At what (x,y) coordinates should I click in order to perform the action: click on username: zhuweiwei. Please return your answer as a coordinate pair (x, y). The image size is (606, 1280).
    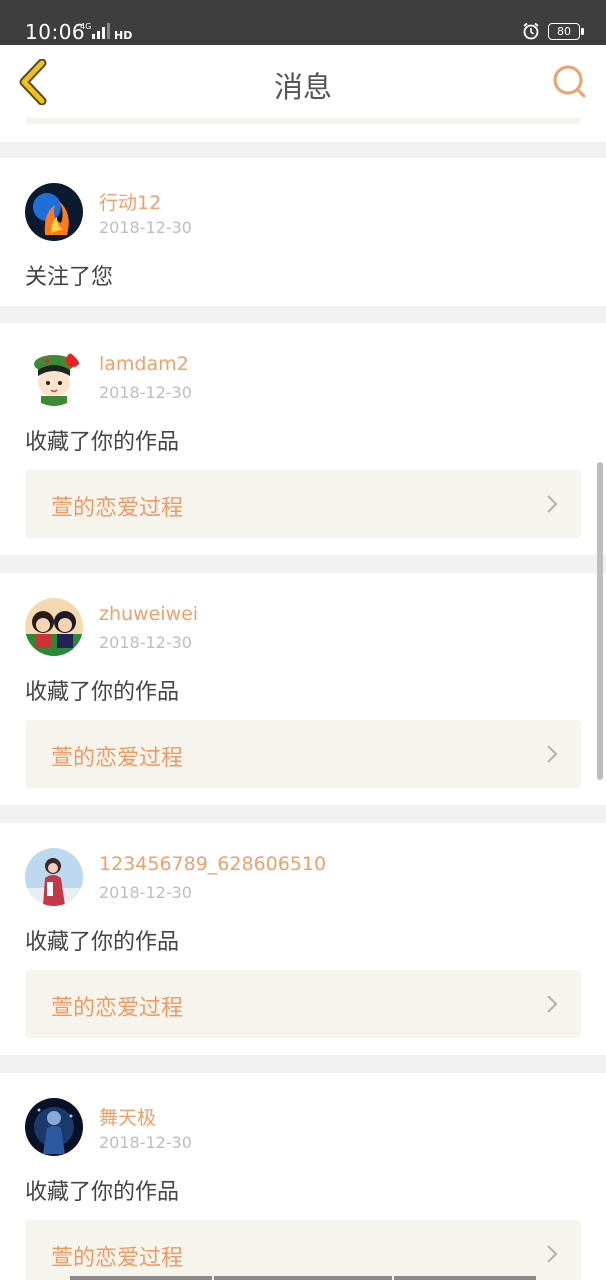
    Looking at the image, I should click on (148, 614).